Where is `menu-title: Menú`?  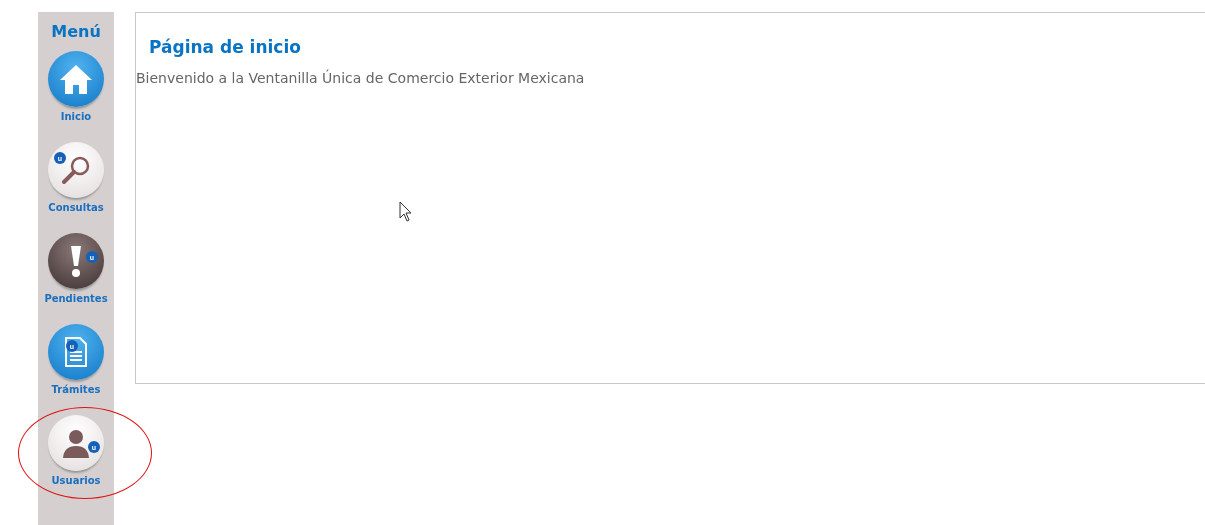 menu-title: Menú is located at coordinates (76, 31).